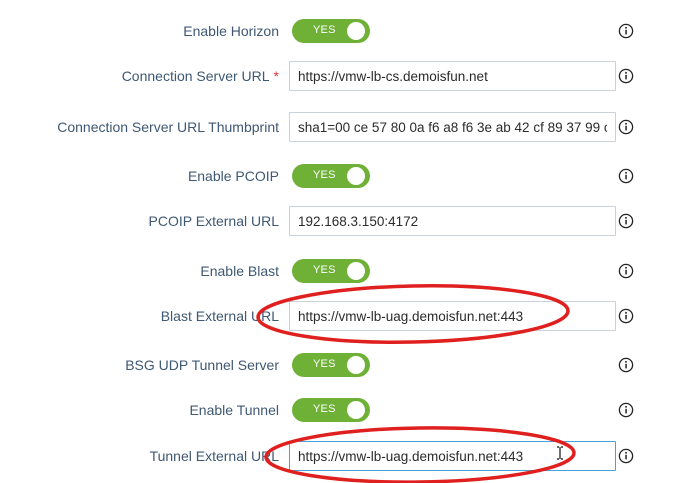  What do you see at coordinates (233, 176) in the screenshot?
I see `enable-pcoip-label: Enable PCOIP` at bounding box center [233, 176].